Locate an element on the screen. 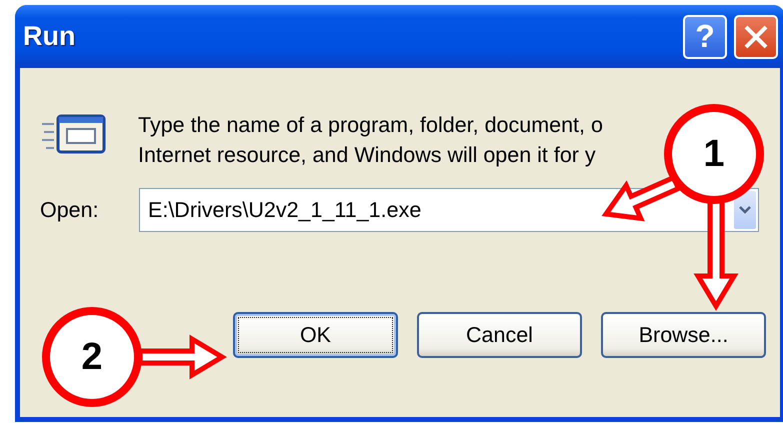 The width and height of the screenshot is (783, 423). close-button is located at coordinates (756, 36).